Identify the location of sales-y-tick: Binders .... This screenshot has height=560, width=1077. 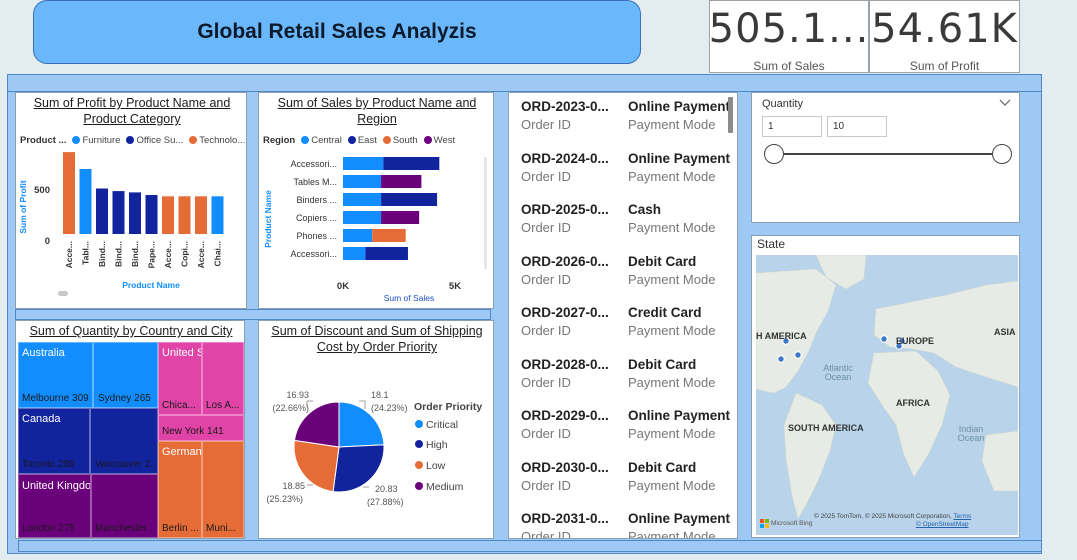
(316, 200).